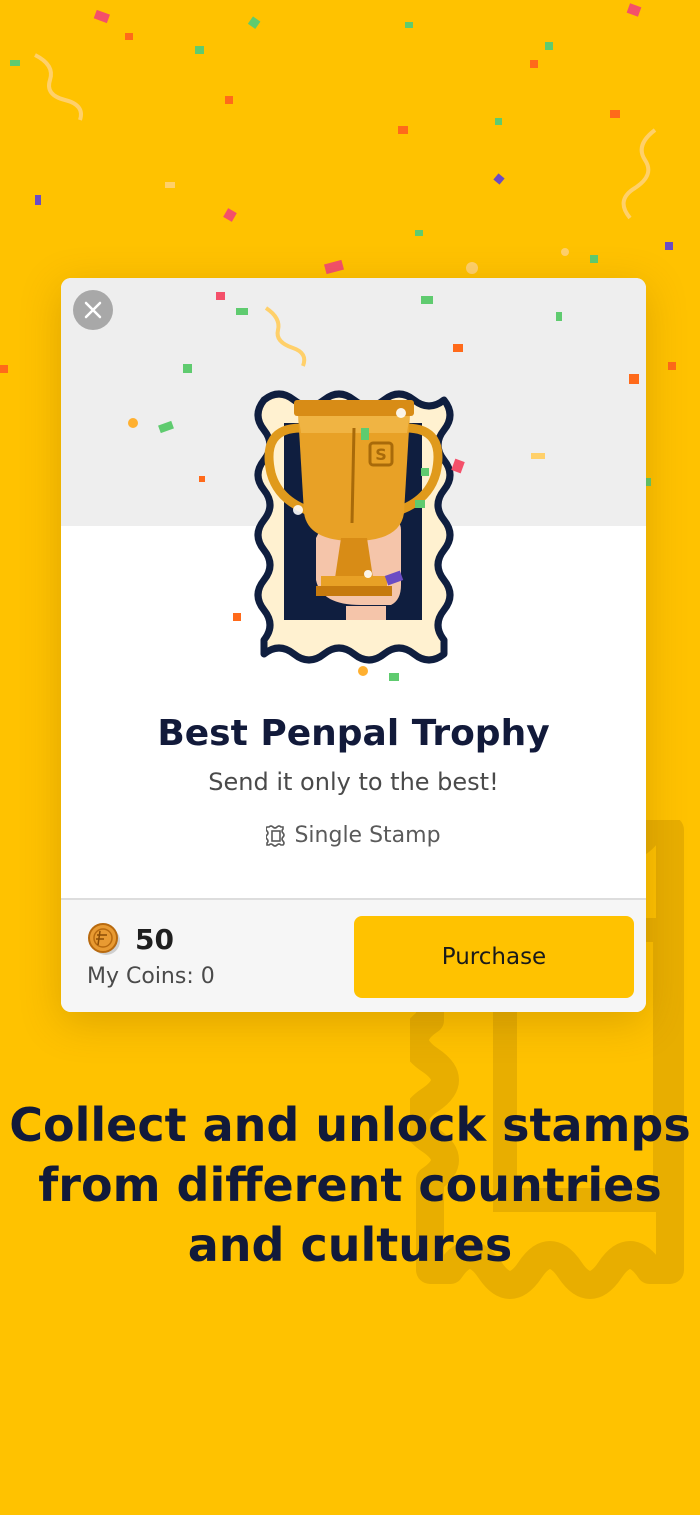 This screenshot has height=1515, width=700. Describe the element at coordinates (381, 454) in the screenshot. I see `svg-text: S` at that location.